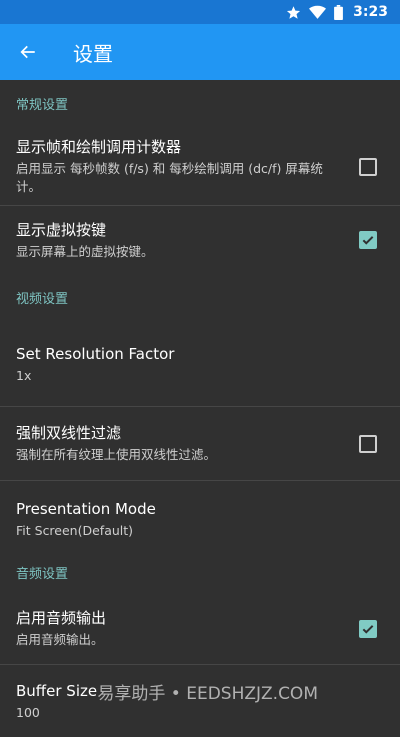 This screenshot has height=737, width=400. I want to click on show-fps-checkbox, so click(368, 166).